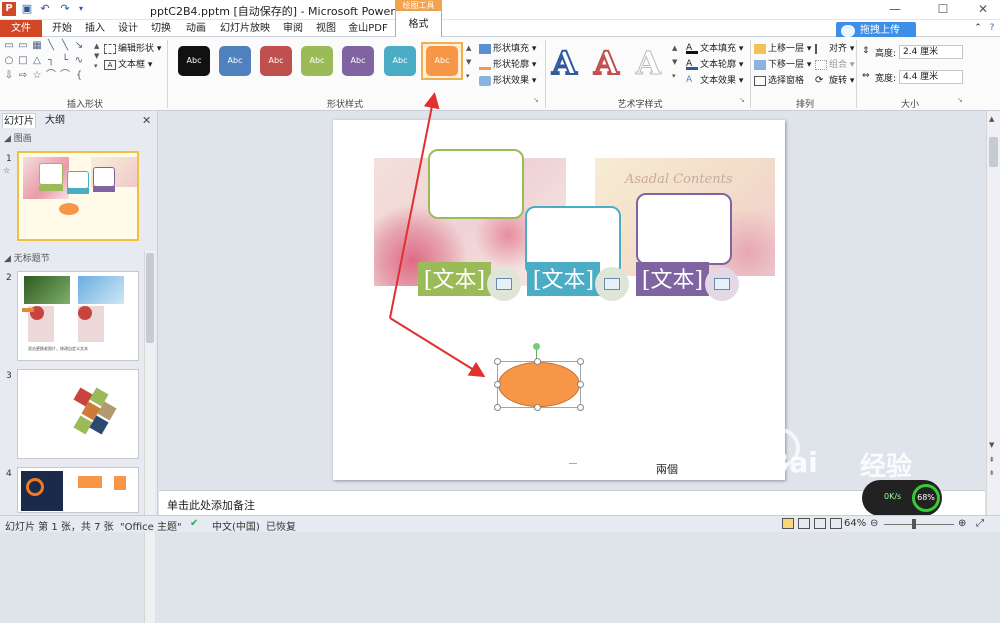  I want to click on speed-widget: 0K/s 68%, so click(902, 498).